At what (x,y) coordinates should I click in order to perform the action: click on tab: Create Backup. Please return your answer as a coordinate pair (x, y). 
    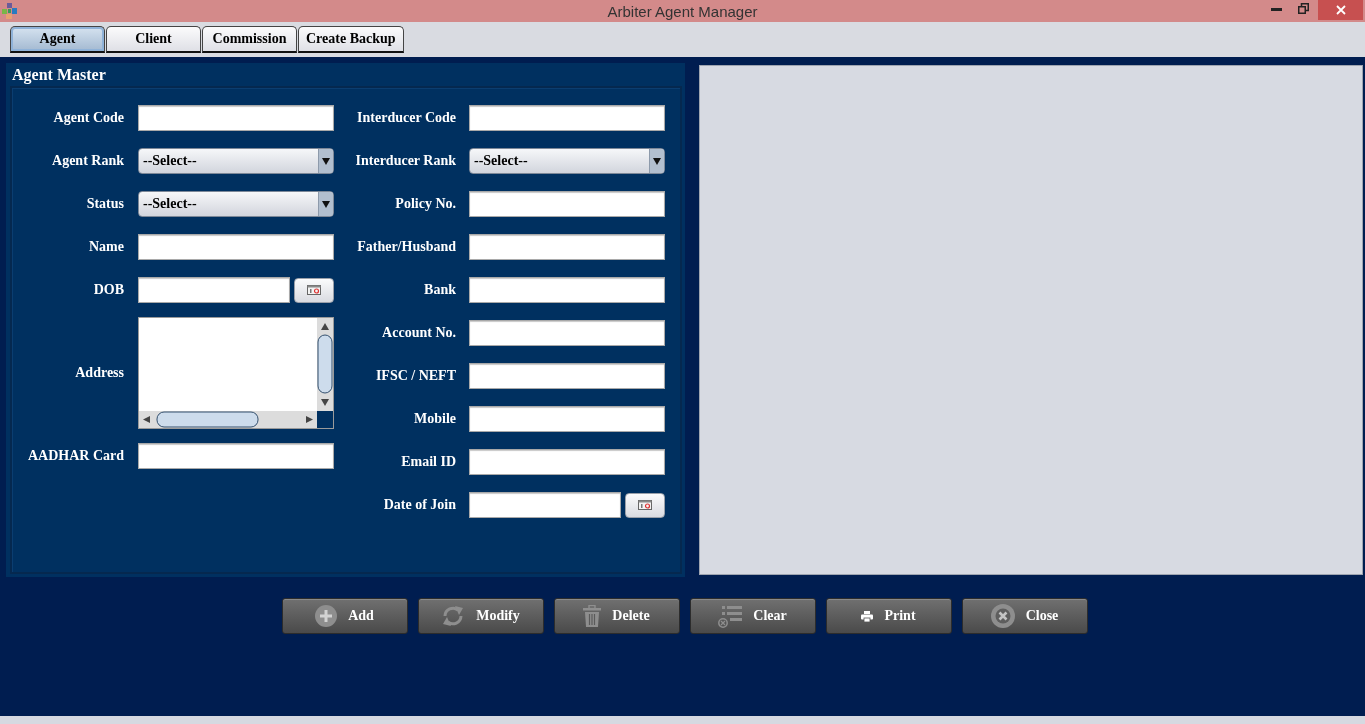
    Looking at the image, I should click on (351, 39).